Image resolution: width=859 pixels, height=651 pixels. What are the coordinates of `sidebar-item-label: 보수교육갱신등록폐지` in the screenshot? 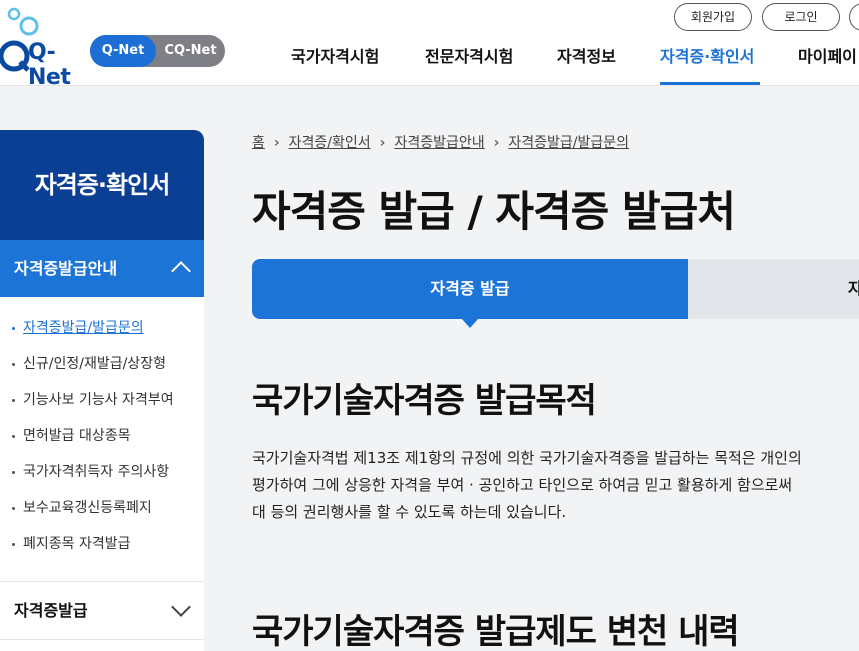 It's located at (87, 508).